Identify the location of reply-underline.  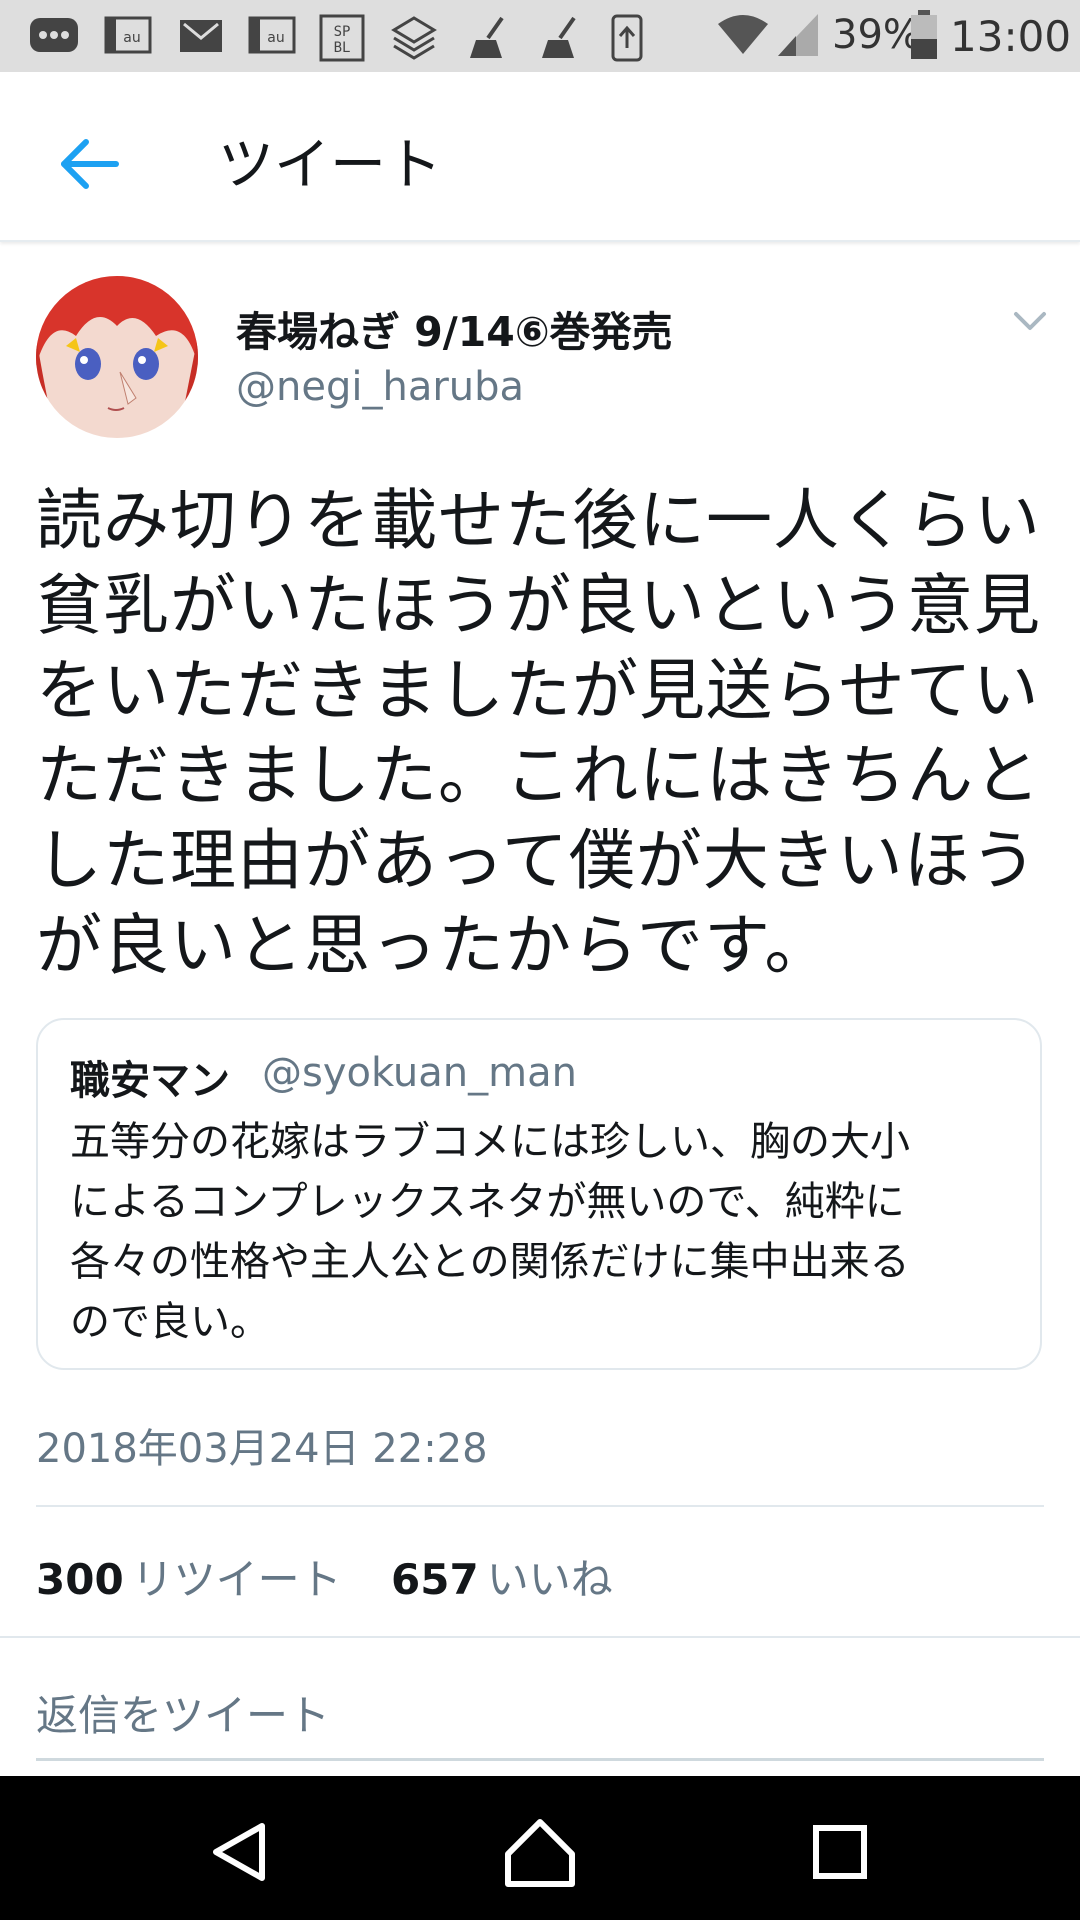
(540, 1759).